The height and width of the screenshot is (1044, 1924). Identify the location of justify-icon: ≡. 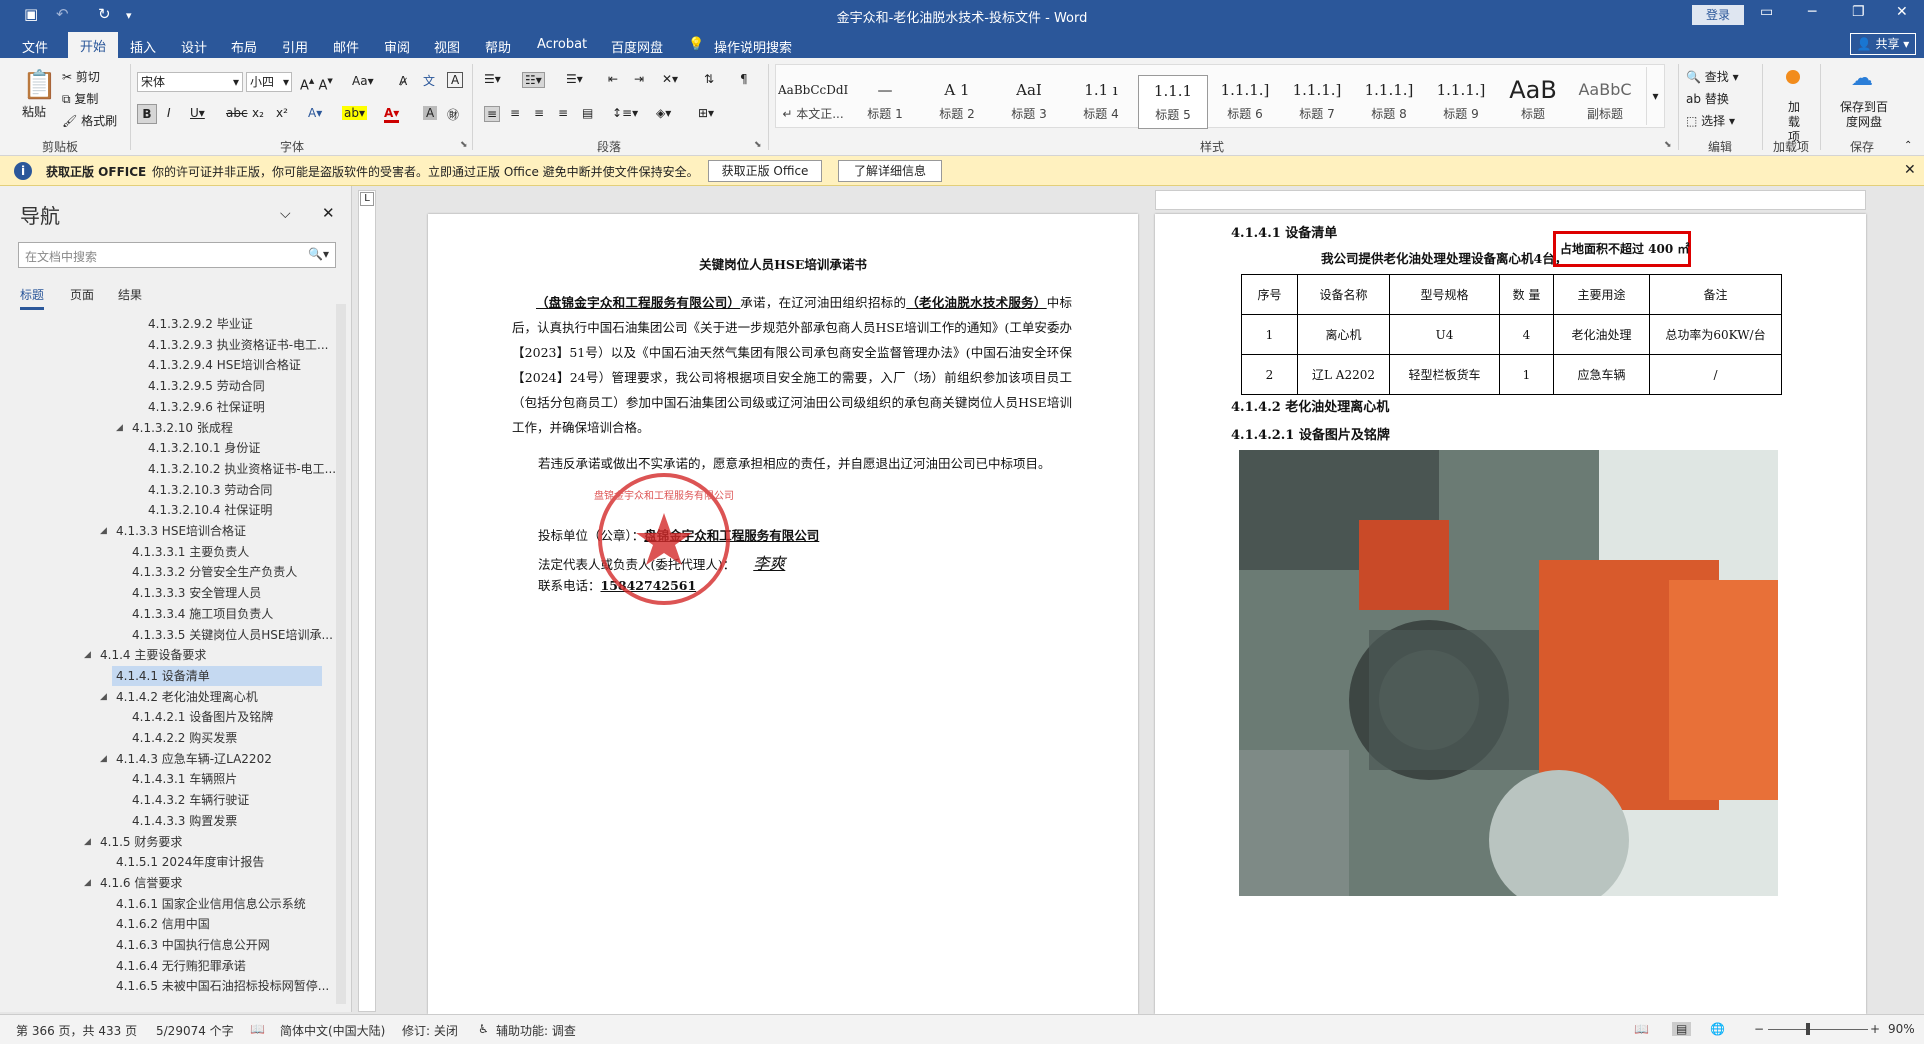
(563, 113).